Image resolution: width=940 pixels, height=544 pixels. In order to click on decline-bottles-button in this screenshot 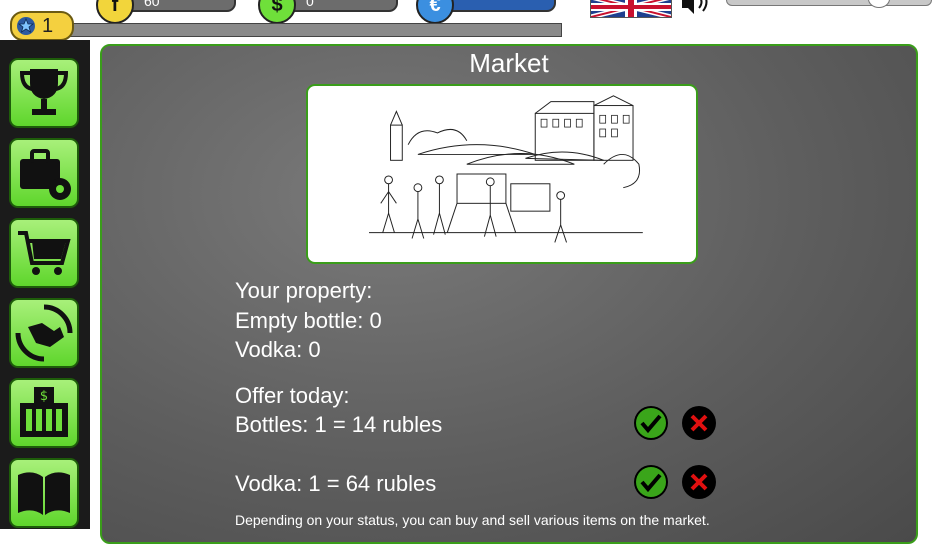, I will do `click(699, 423)`.